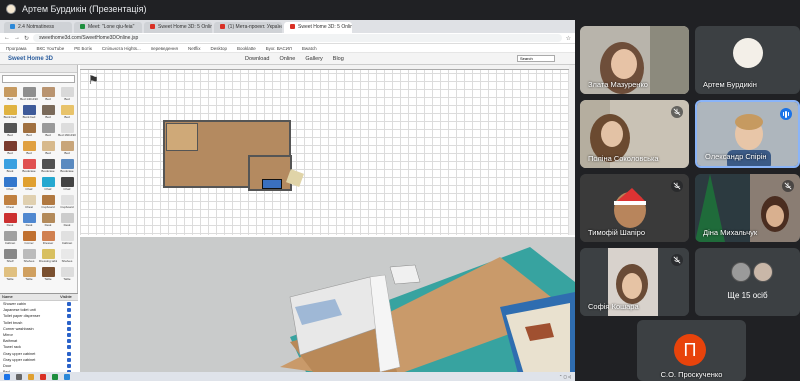  I want to click on room-bath, so click(182, 137).